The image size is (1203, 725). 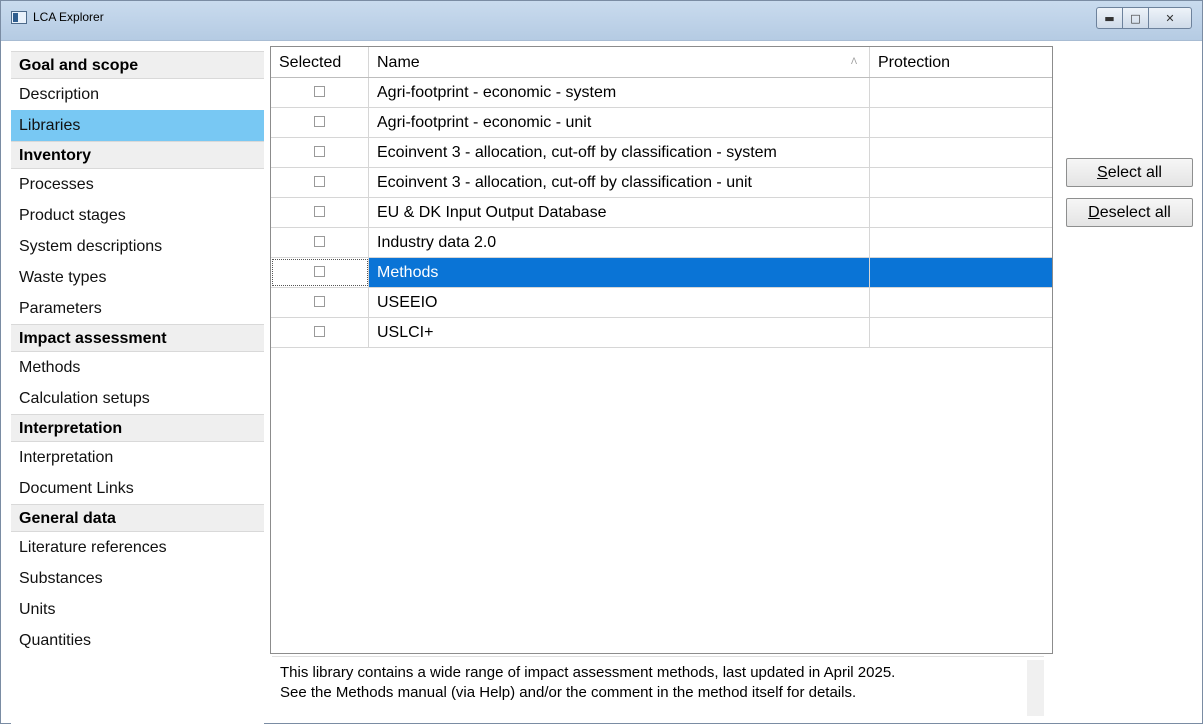 I want to click on table-header: Selected Name Λ Protection, so click(x=661, y=62).